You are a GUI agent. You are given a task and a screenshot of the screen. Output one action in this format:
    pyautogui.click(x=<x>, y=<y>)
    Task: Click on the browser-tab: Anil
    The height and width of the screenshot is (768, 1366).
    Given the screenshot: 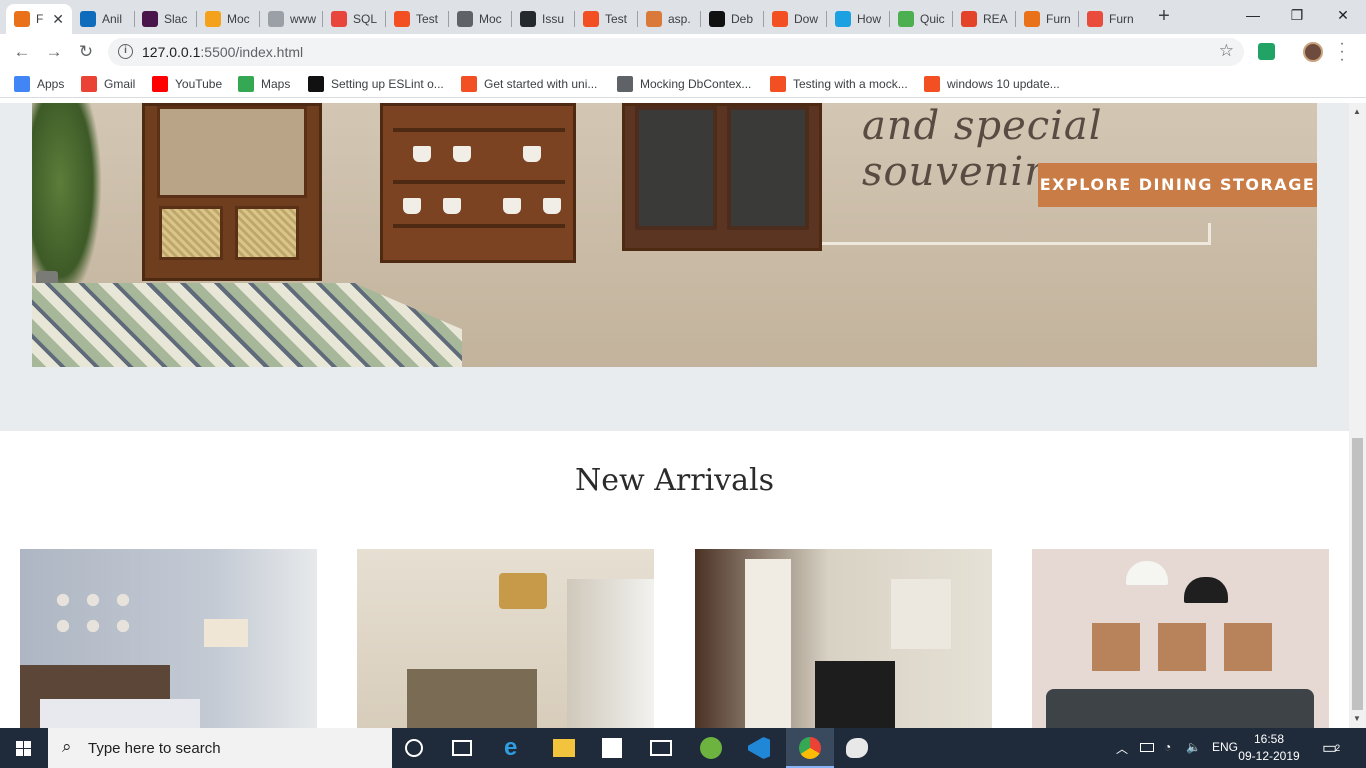 What is the action you would take?
    pyautogui.click(x=102, y=19)
    